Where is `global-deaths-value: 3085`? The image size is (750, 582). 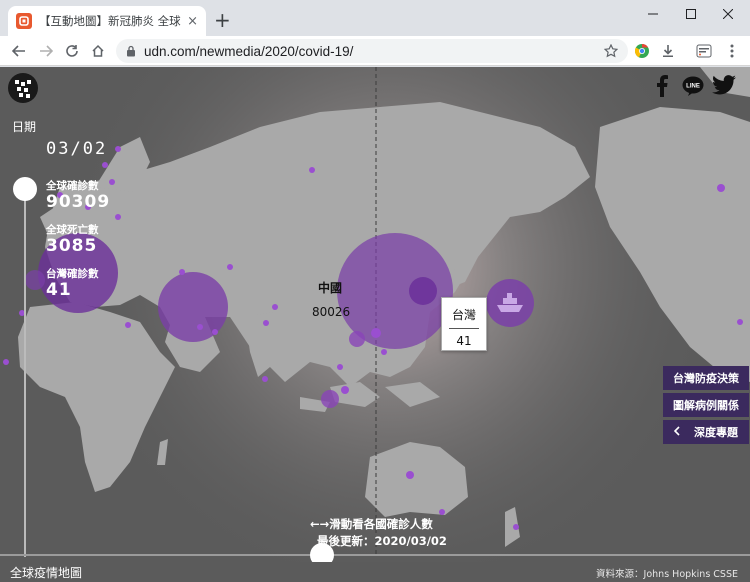 global-deaths-value: 3085 is located at coordinates (72, 246).